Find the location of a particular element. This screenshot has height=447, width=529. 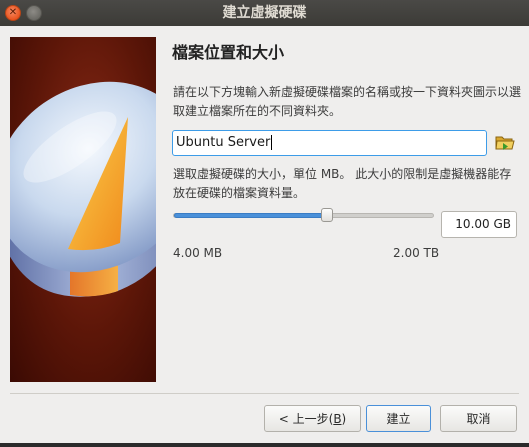

title-bar: ✕ 建立虛擬硬碟 is located at coordinates (264, 13).